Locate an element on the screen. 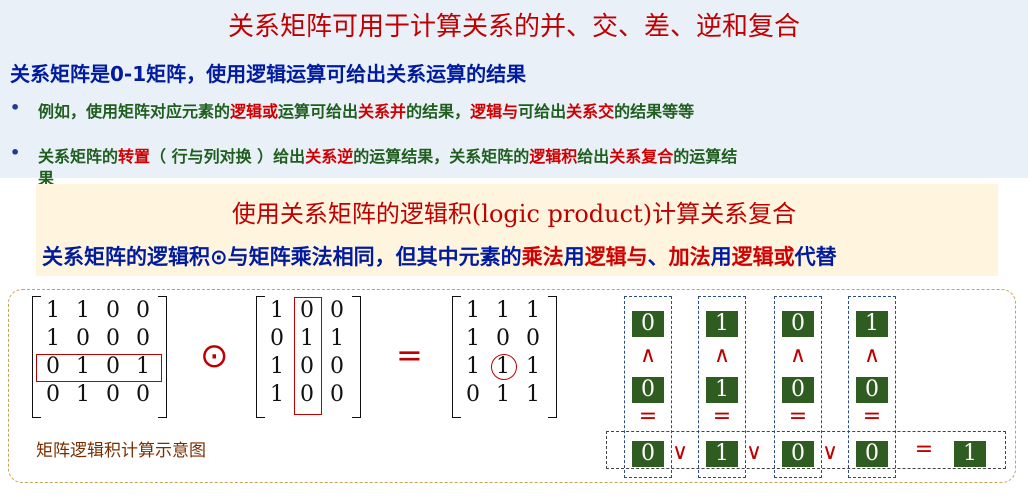 The width and height of the screenshot is (1028, 501). section-subtitle: 关系矩阵是0-1矩阵，使用逻辑运算可给出关系运算的结果 is located at coordinates (268, 74).